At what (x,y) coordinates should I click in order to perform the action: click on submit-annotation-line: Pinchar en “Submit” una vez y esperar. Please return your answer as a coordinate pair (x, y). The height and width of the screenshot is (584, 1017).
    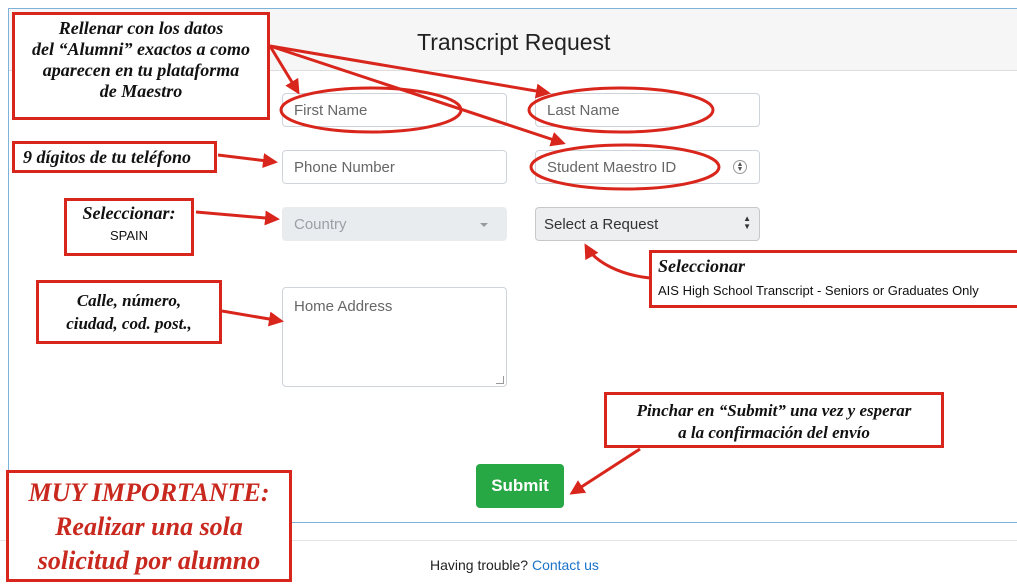
    Looking at the image, I should click on (774, 410).